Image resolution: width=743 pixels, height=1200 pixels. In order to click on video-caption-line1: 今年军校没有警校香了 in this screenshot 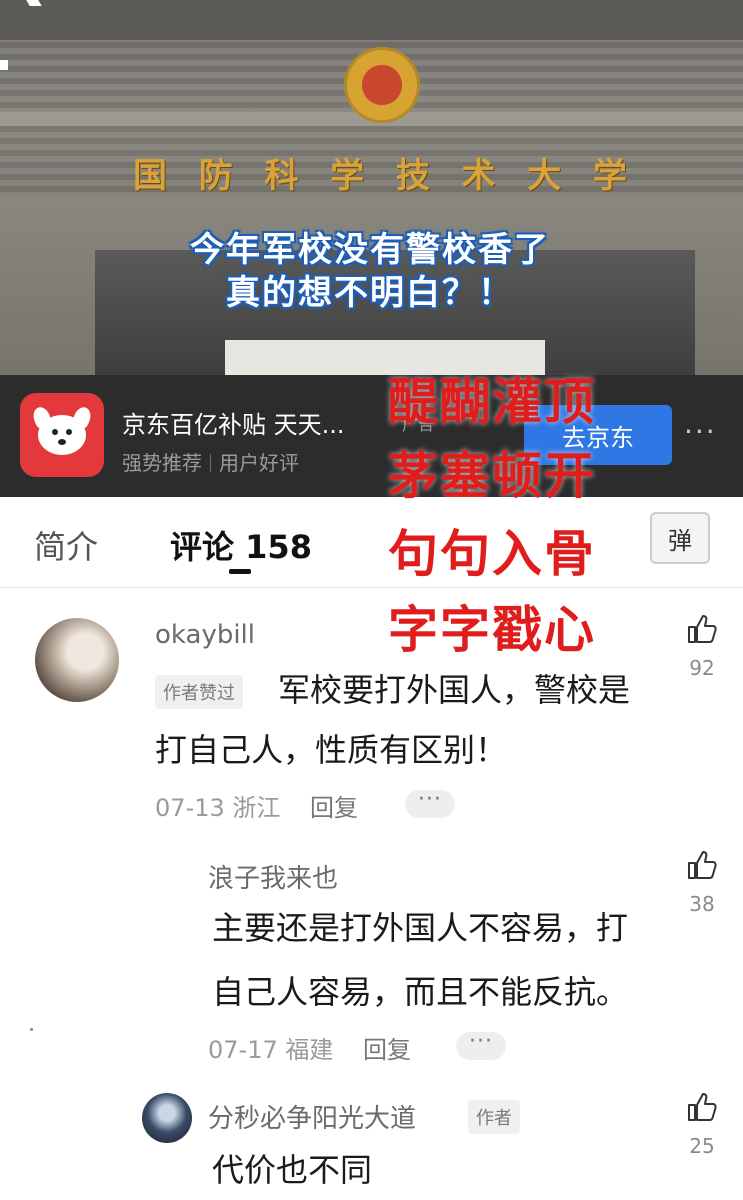, I will do `click(370, 250)`.